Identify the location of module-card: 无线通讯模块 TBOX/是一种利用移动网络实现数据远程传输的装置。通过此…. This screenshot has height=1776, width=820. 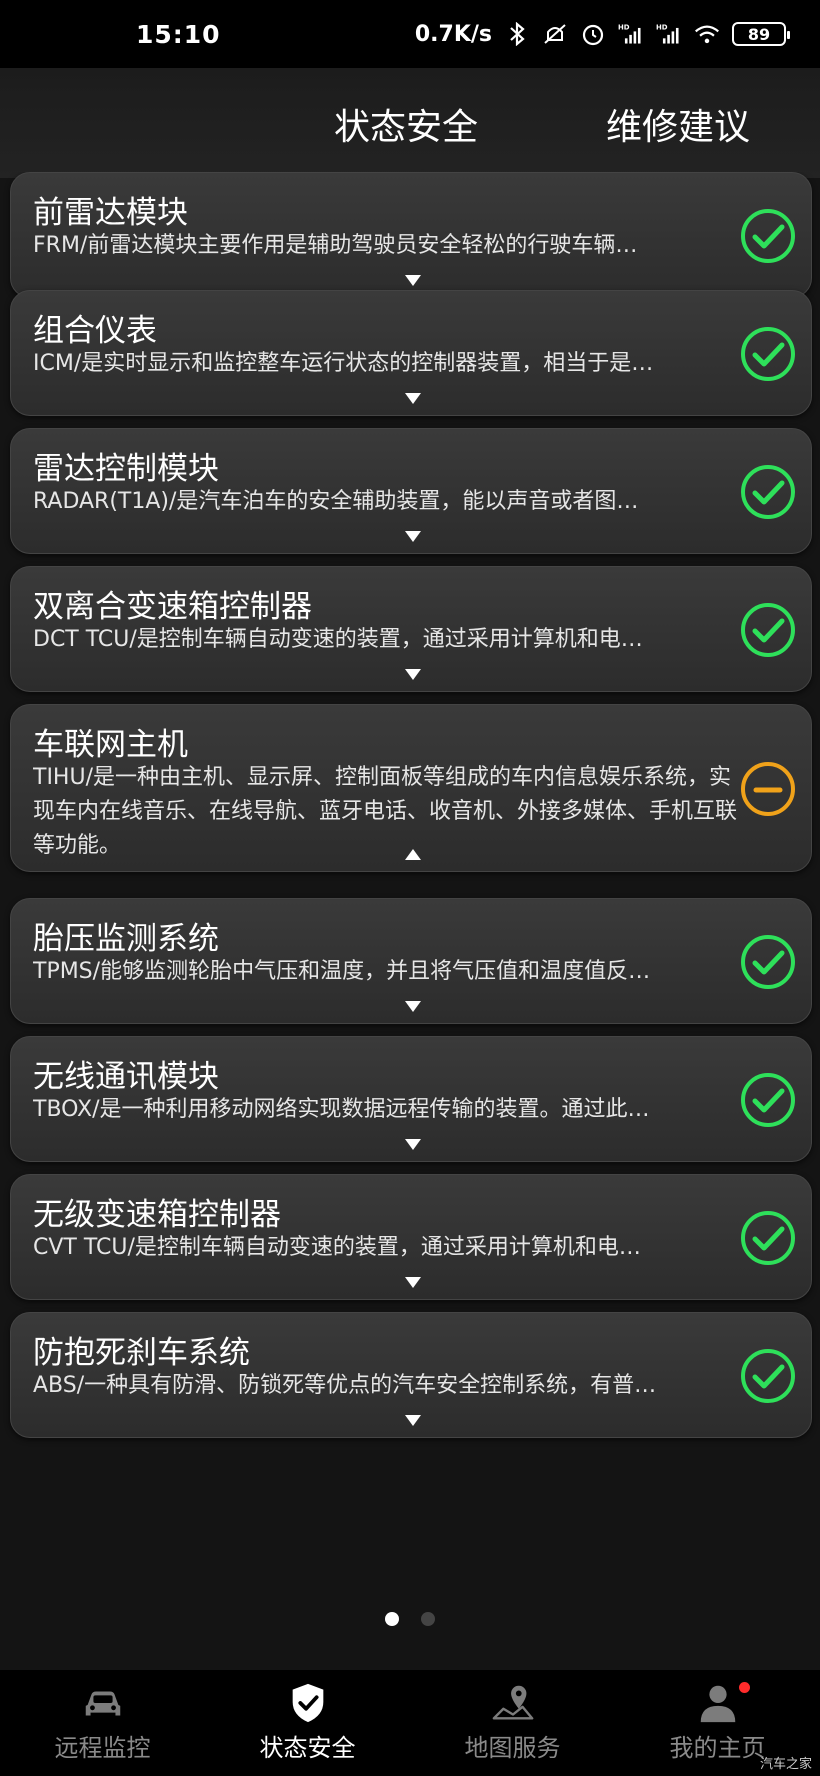
(411, 1099).